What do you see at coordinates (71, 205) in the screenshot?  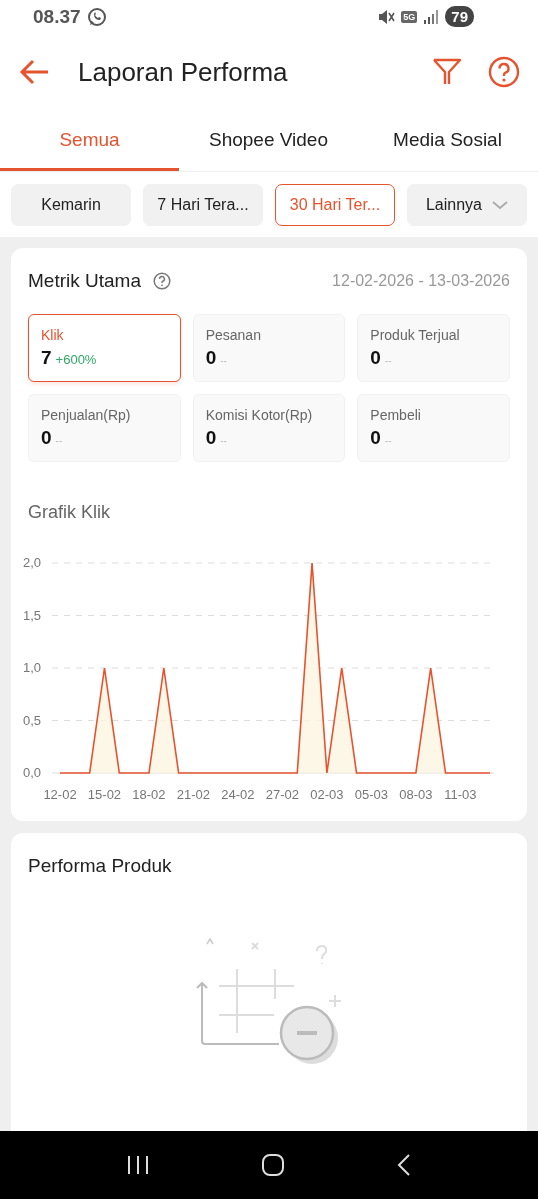 I see `period-chip: Kemarin` at bounding box center [71, 205].